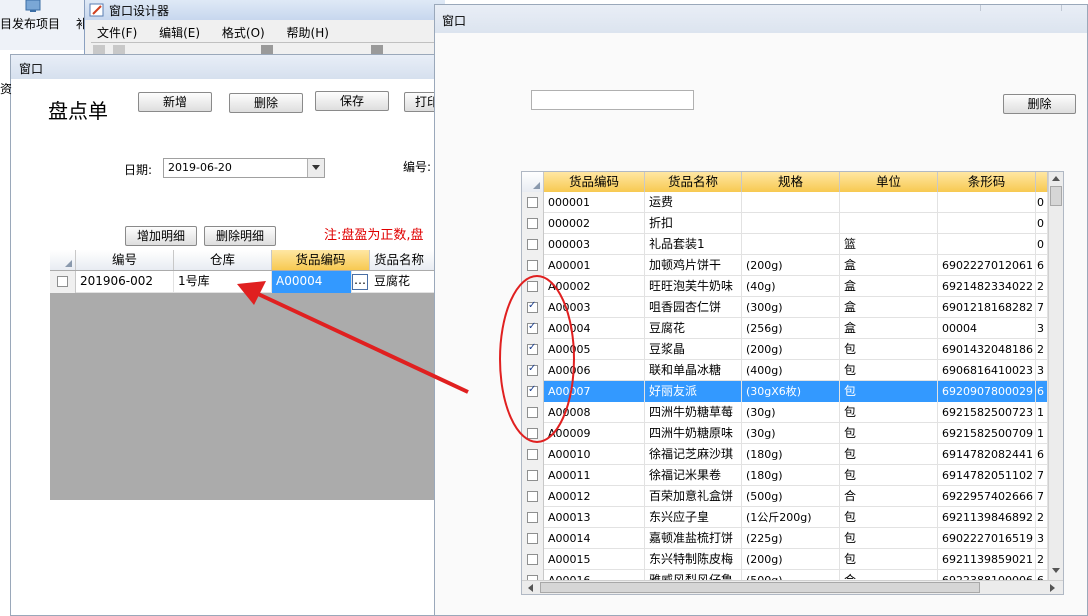 This screenshot has height=616, width=1088. Describe the element at coordinates (175, 102) in the screenshot. I see `new-button: 新增` at that location.